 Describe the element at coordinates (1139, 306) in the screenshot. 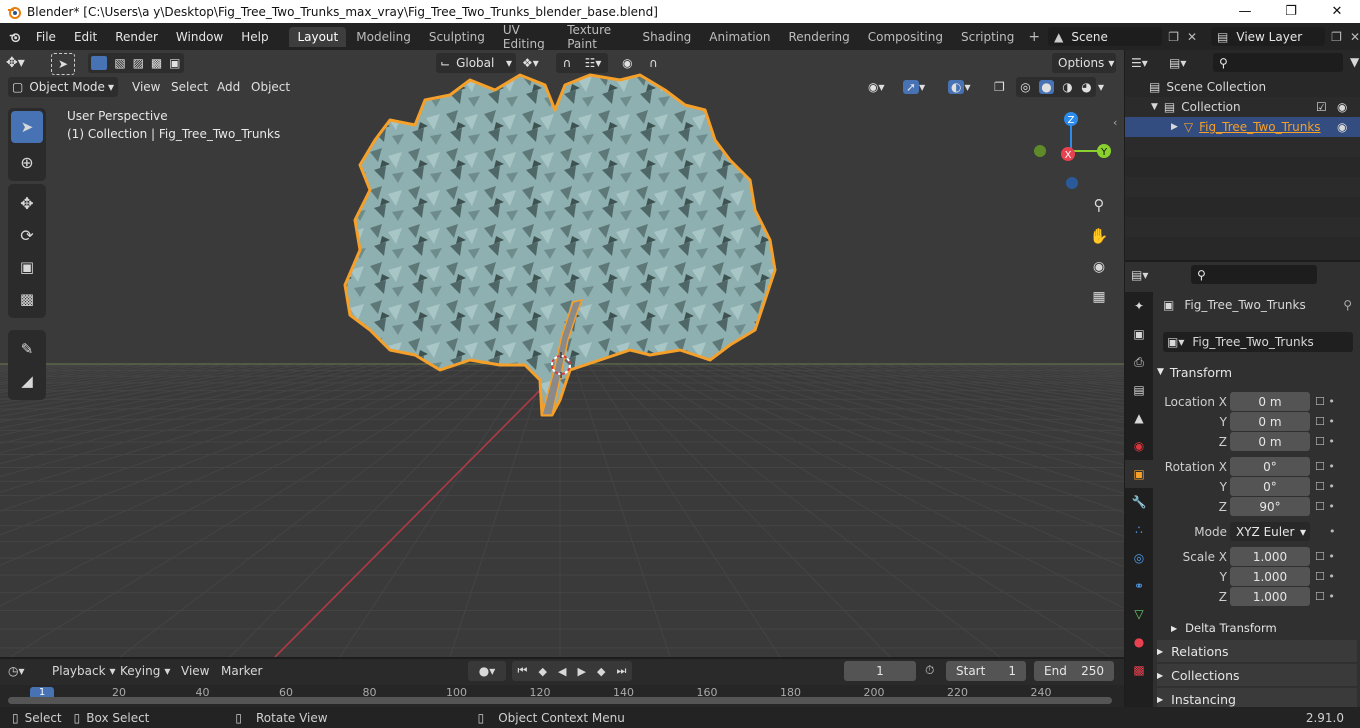

I see `tab-tool: ✦` at that location.